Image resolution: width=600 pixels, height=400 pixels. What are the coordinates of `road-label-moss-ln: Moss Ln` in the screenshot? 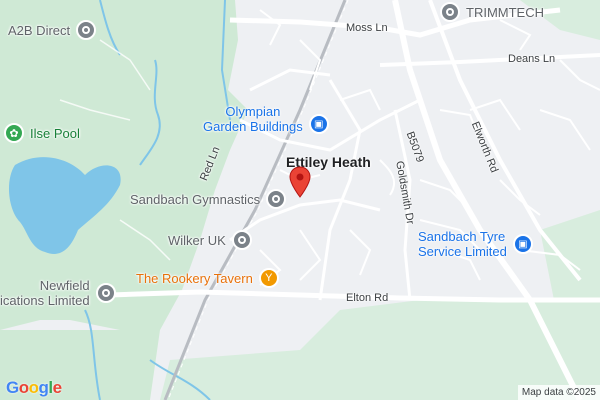 It's located at (367, 28).